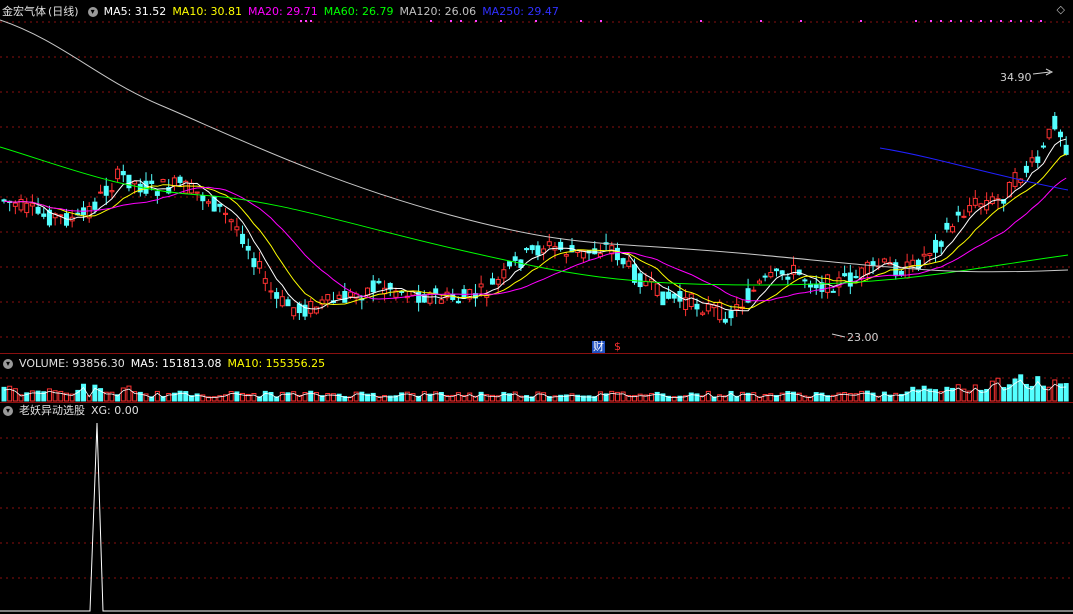 The image size is (1073, 614). Describe the element at coordinates (52, 410) in the screenshot. I see `indicator-title: 老妖异动选股` at that location.